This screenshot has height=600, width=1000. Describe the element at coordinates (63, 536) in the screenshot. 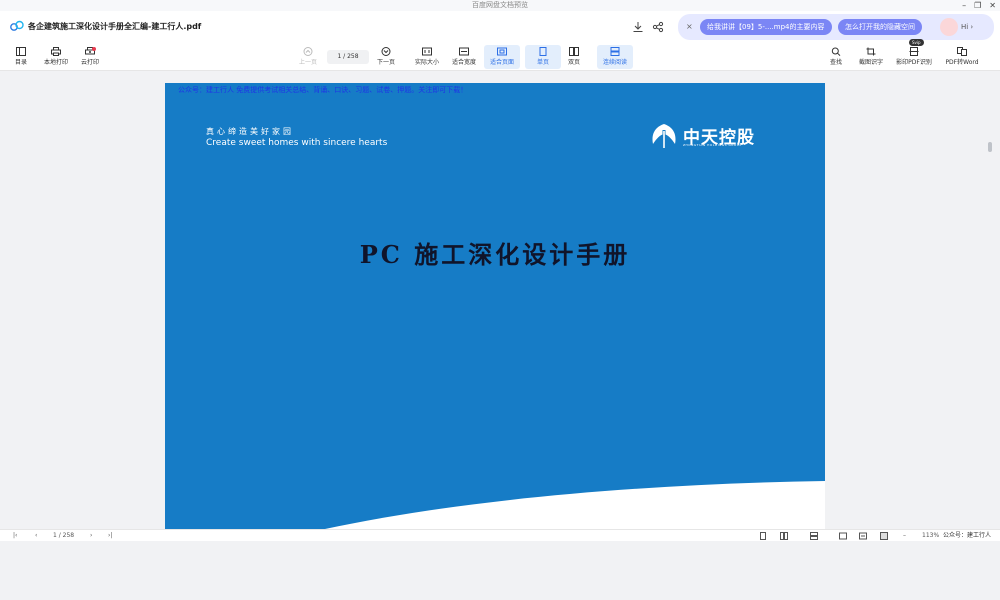

I see `status-page-indicator: 1 / 258` at that location.